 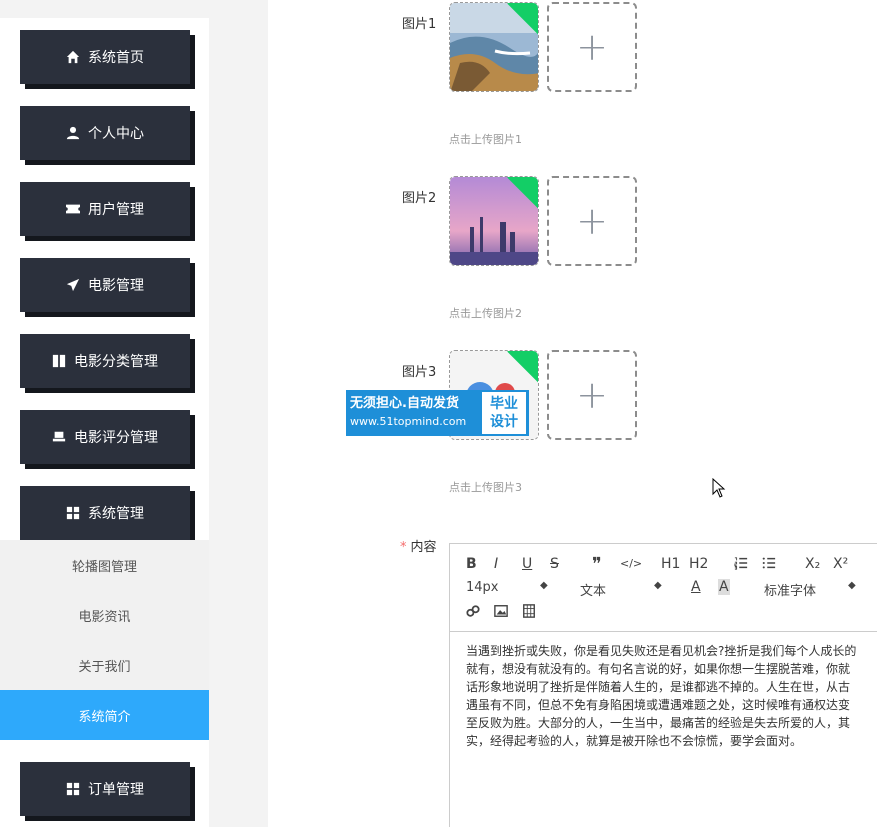 What do you see at coordinates (504, 422) in the screenshot?
I see `watermark-badge-line2: 设计` at bounding box center [504, 422].